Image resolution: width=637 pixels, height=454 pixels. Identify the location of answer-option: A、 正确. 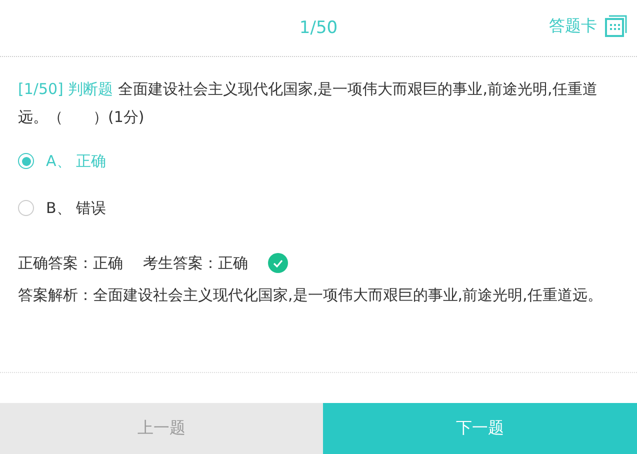
(318, 161).